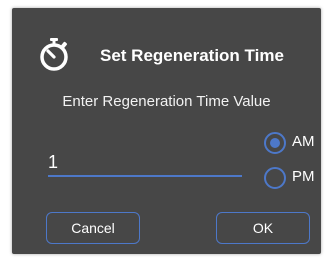 The width and height of the screenshot is (335, 262). What do you see at coordinates (54, 55) in the screenshot?
I see `stopwatch-icon` at bounding box center [54, 55].